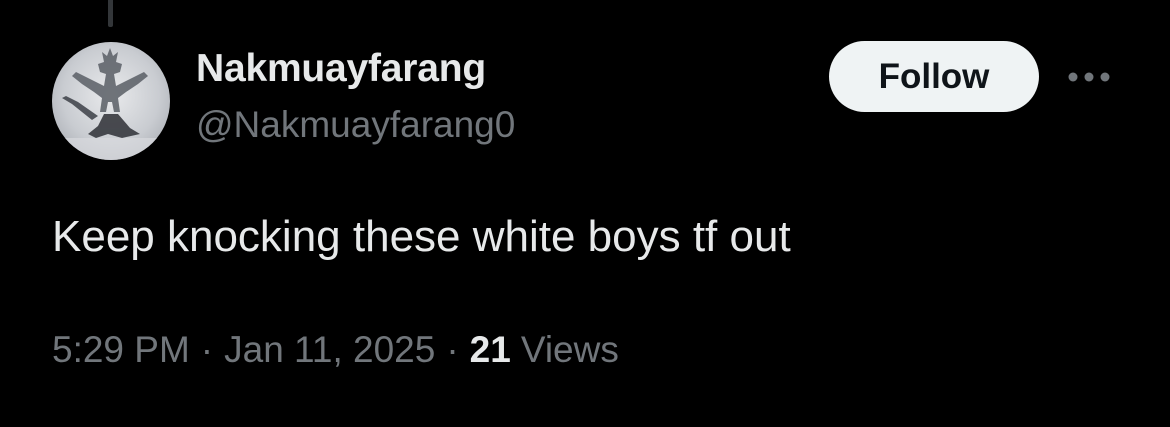  What do you see at coordinates (421, 236) in the screenshot?
I see `tweet-text: Keep knocking these white boys tf out` at bounding box center [421, 236].